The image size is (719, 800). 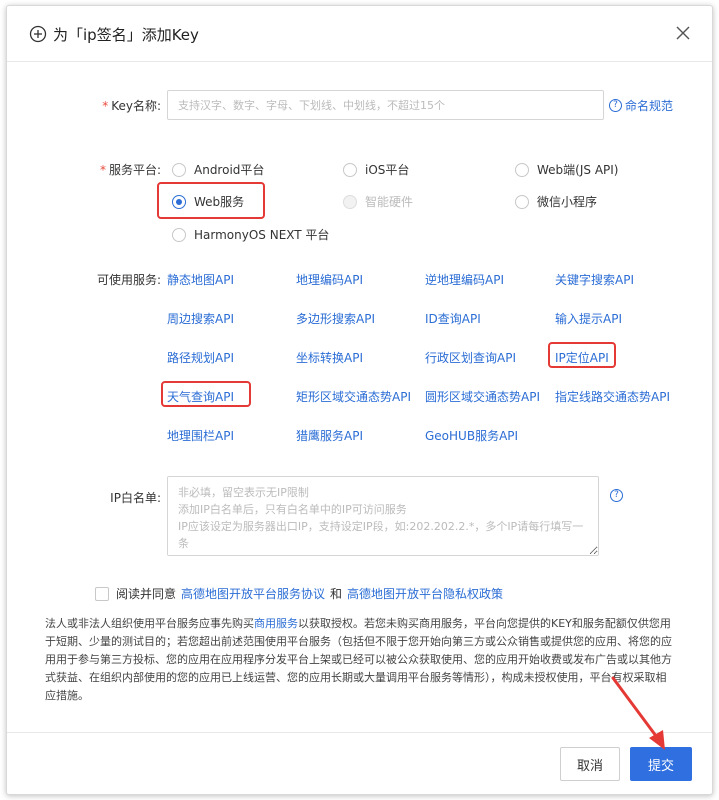 I want to click on key-name-label: * Key名称:, so click(x=131, y=106).